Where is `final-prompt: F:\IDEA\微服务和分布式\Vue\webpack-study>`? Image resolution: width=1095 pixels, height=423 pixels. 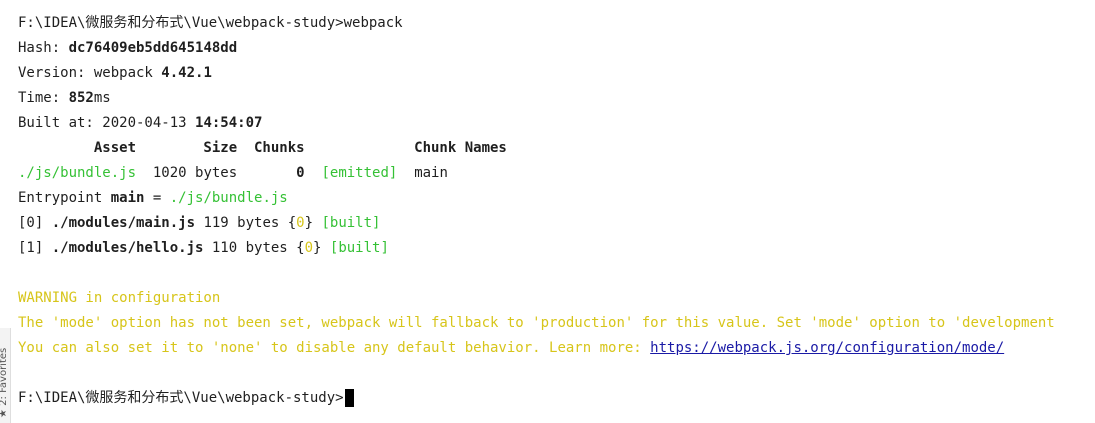 final-prompt: F:\IDEA\微服务和分布式\Vue\webpack-study> is located at coordinates (181, 398).